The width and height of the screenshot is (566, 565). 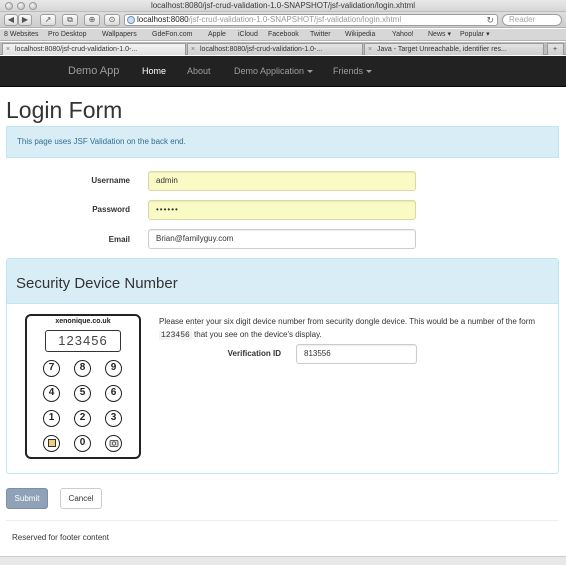 I want to click on security-panel-title: Security Device Number, so click(x=97, y=283).